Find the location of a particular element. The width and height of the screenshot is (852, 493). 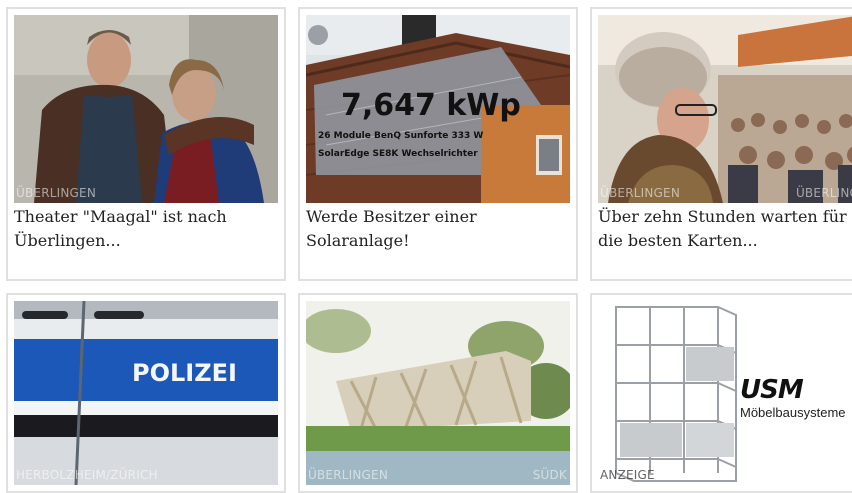

solar-kwp-text: 7,647 kWp is located at coordinates (431, 105).